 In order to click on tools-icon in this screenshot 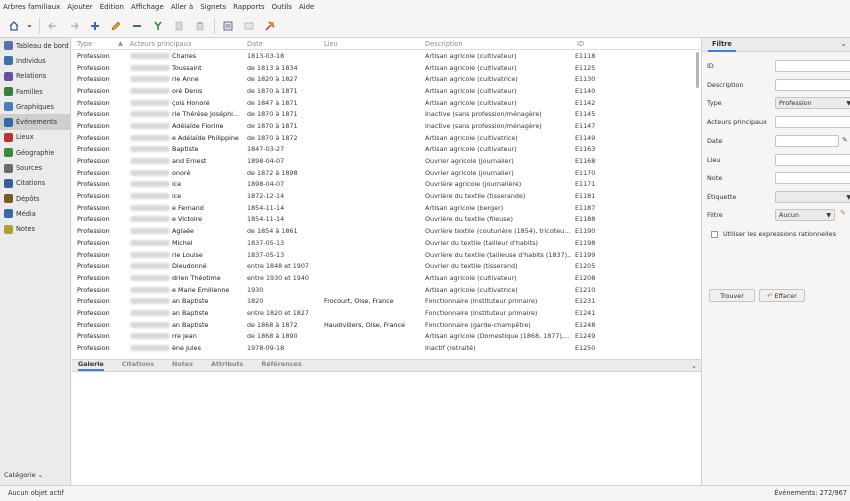, I will do `click(269, 26)`.